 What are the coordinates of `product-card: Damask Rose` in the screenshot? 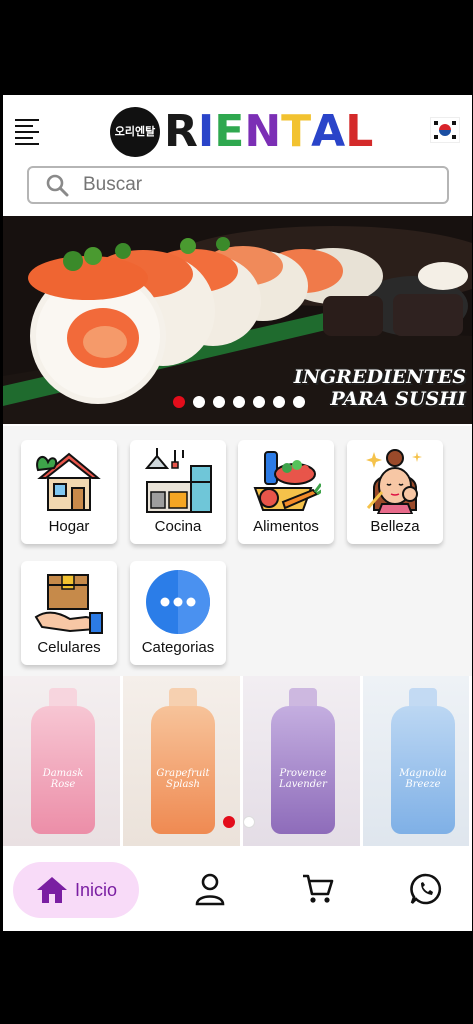 It's located at (61, 761).